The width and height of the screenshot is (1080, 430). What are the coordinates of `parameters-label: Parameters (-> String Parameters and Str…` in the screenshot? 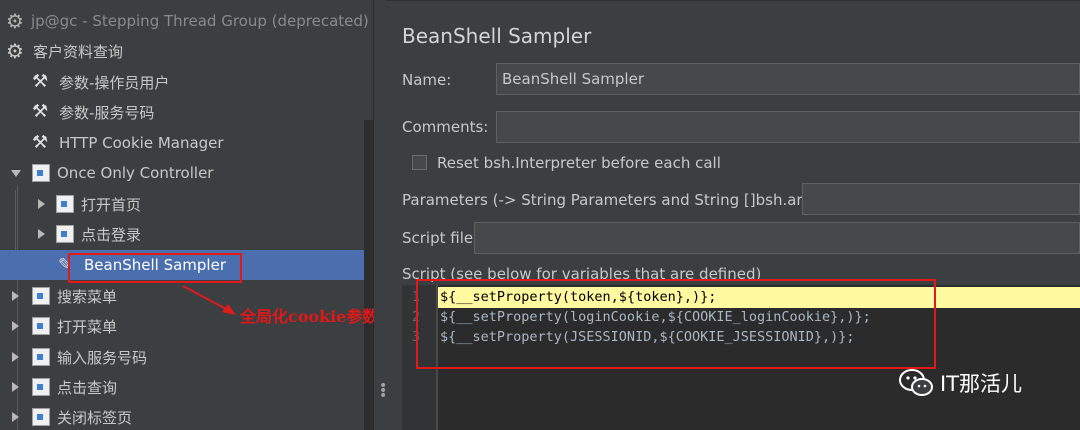 It's located at (614, 200).